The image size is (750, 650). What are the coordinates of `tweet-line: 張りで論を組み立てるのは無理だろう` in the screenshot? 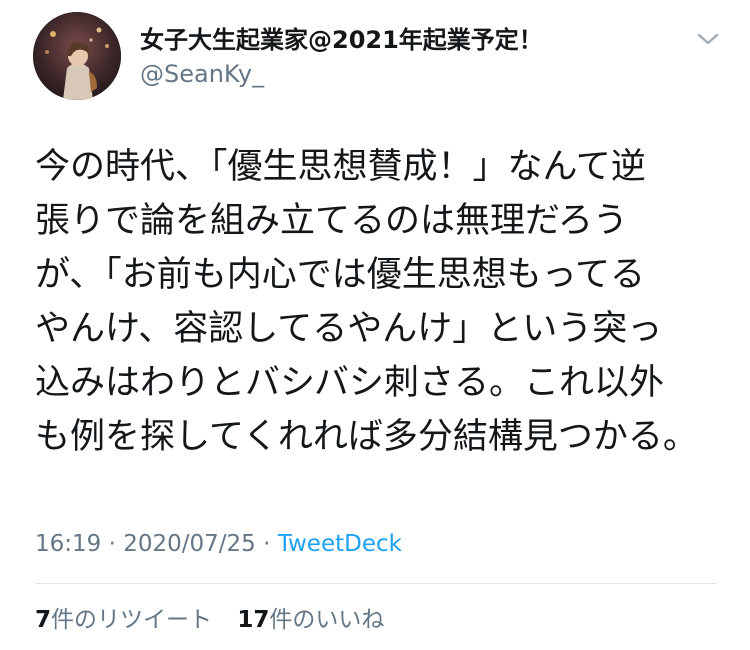 It's located at (331, 221).